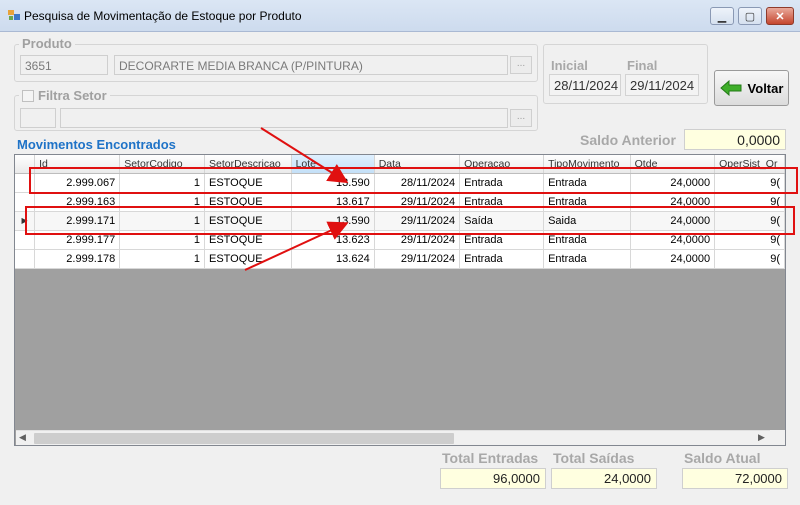 This screenshot has width=800, height=505. I want to click on saldo-atual-value: 72,0000, so click(735, 478).